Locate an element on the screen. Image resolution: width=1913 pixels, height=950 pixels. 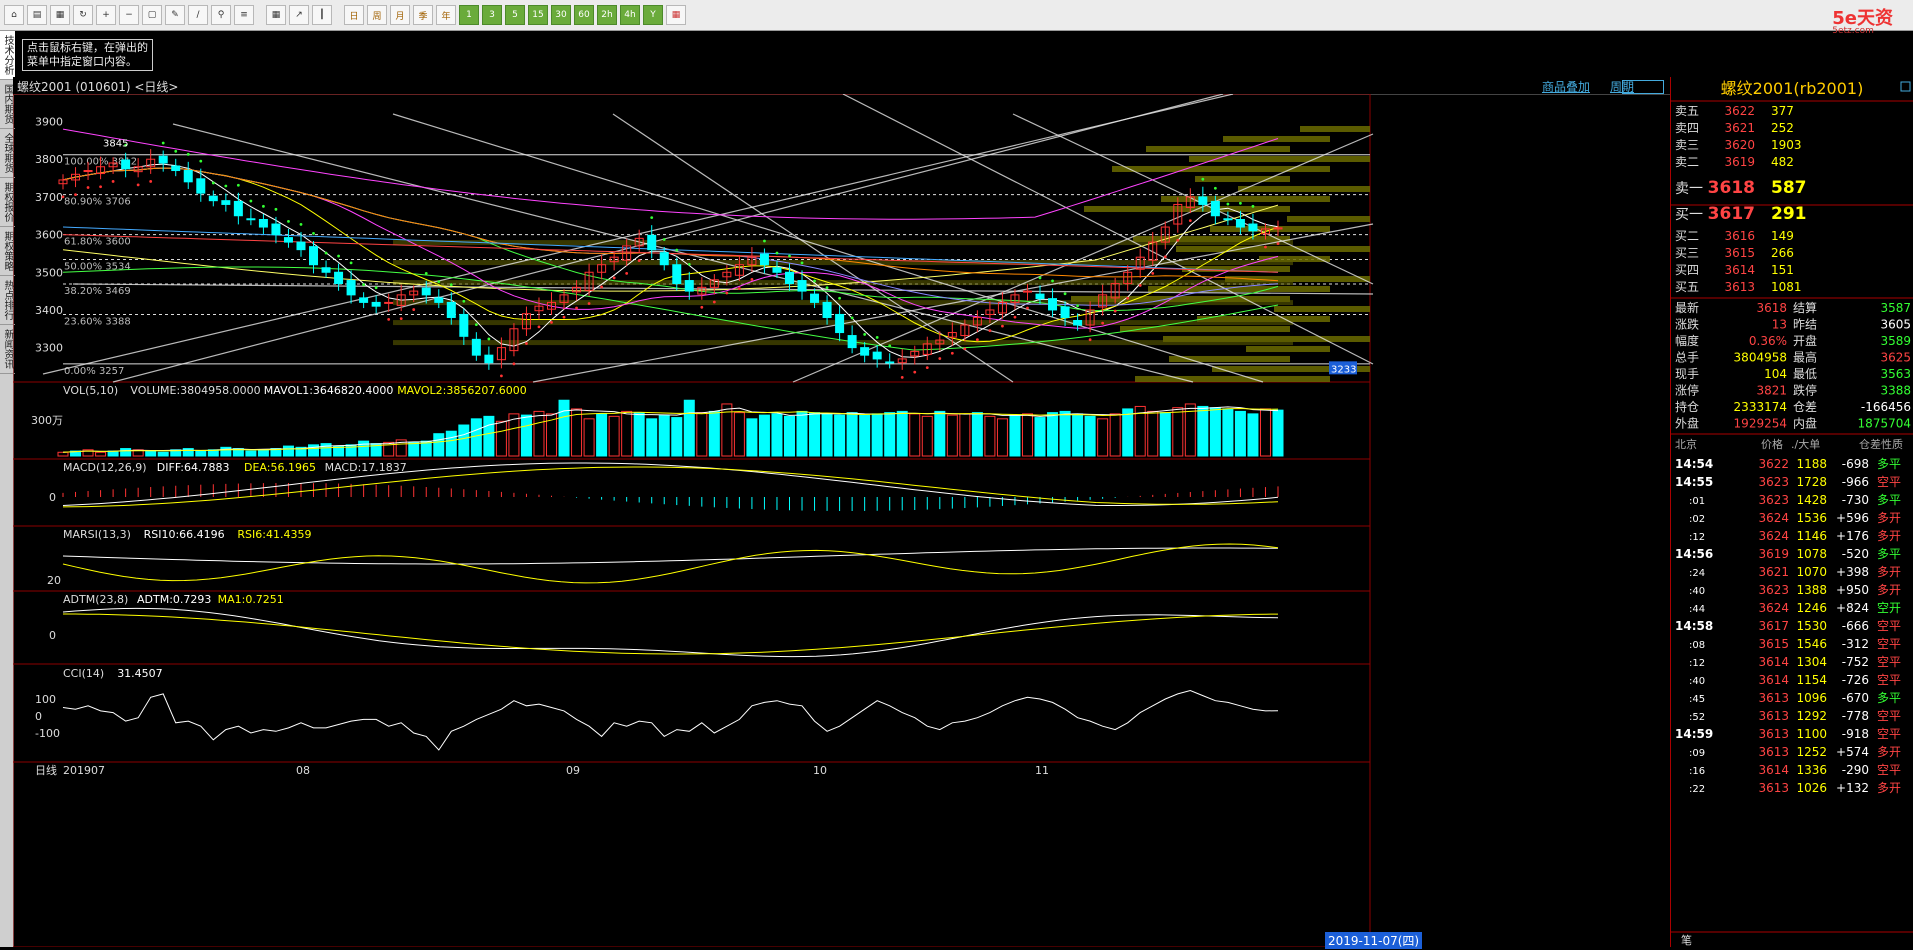
period-button: 周 is located at coordinates (377, 15).